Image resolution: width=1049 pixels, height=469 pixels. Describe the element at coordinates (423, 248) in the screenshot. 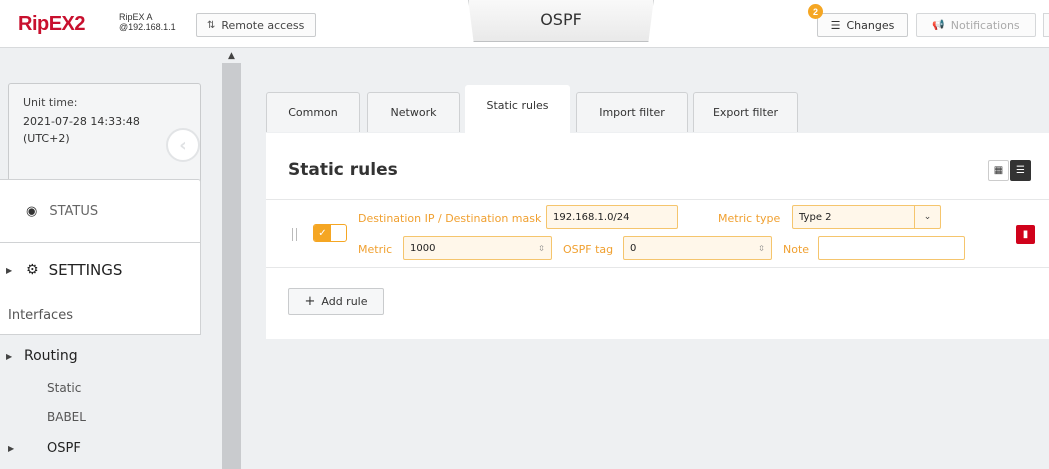

I see `metric-value: 1000` at that location.